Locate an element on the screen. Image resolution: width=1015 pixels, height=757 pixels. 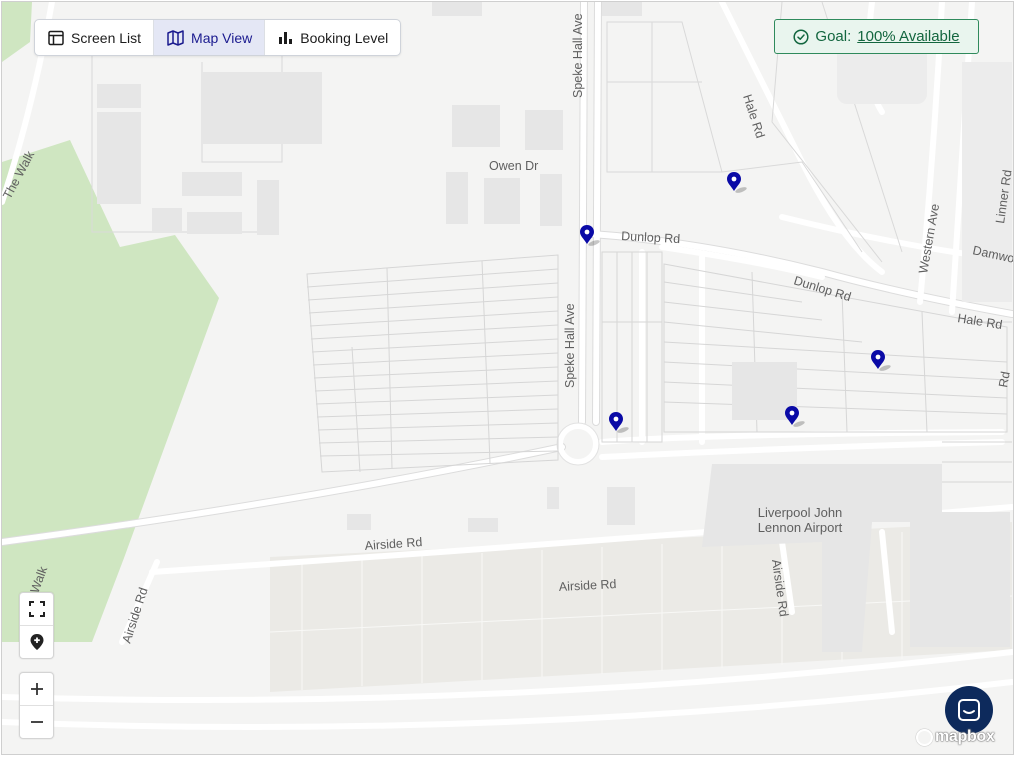
road-label-speke-hall-ave-south: Speke Hall Ave is located at coordinates (570, 345).